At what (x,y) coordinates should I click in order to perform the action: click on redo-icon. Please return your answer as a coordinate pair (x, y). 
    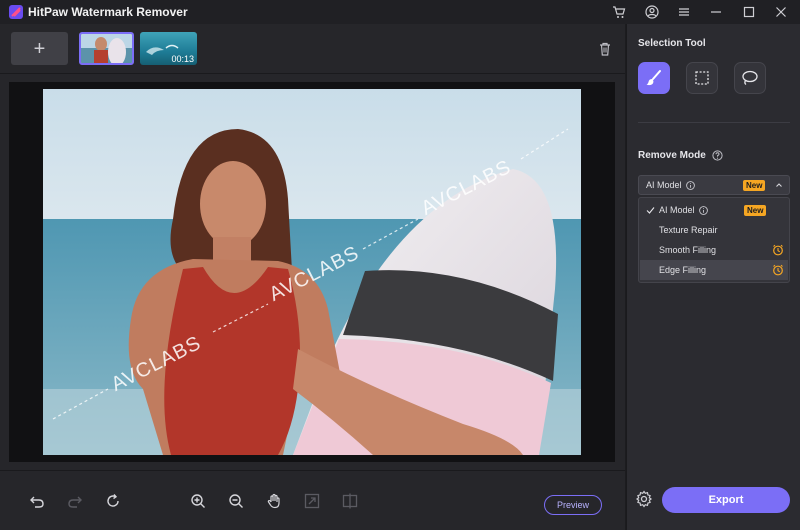
    Looking at the image, I should click on (75, 501).